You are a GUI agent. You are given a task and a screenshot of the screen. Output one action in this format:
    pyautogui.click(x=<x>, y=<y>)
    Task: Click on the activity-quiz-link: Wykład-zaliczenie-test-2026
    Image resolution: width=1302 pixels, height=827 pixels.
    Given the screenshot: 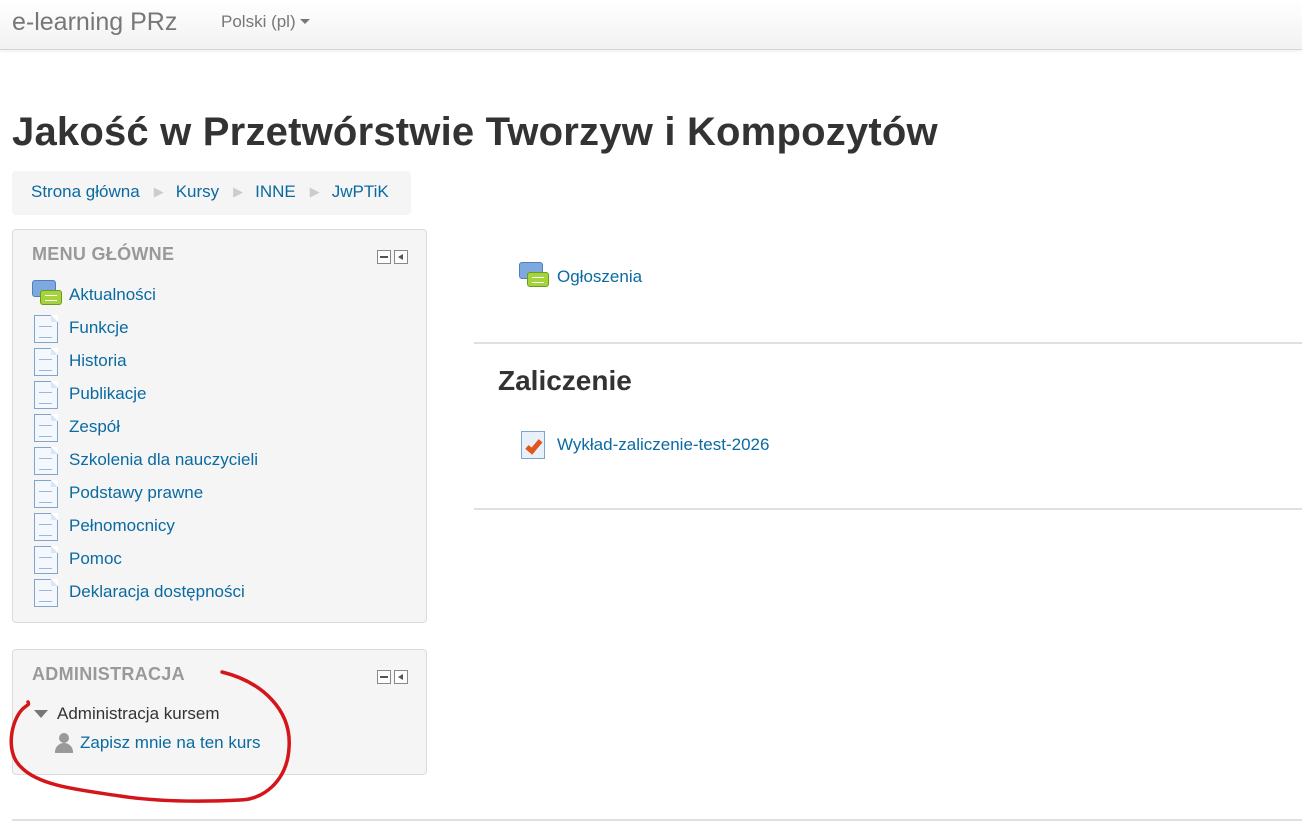 What is the action you would take?
    pyautogui.click(x=663, y=445)
    